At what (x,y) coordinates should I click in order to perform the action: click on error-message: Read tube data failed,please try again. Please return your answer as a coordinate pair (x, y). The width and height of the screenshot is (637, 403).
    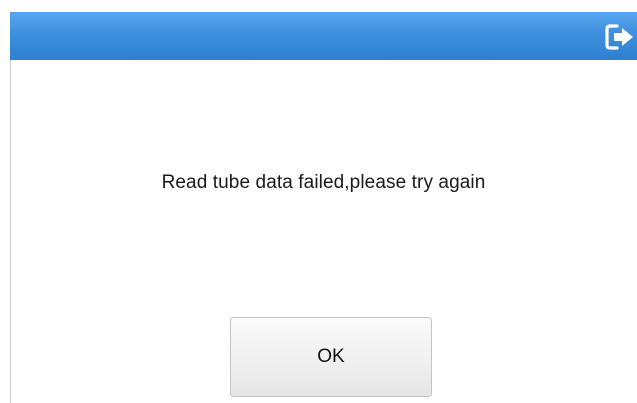
    Looking at the image, I should click on (323, 182).